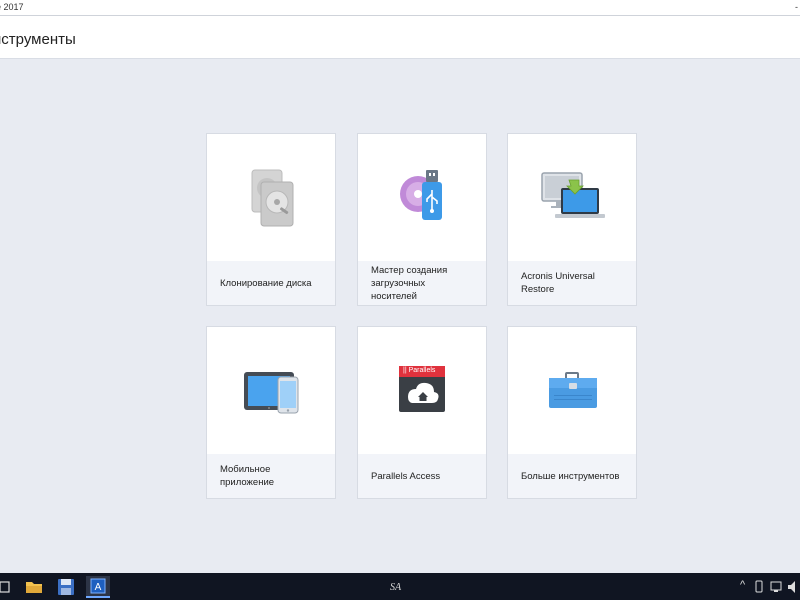 The width and height of the screenshot is (800, 600). What do you see at coordinates (38, 39) in the screenshot?
I see `page-title: нструменты` at bounding box center [38, 39].